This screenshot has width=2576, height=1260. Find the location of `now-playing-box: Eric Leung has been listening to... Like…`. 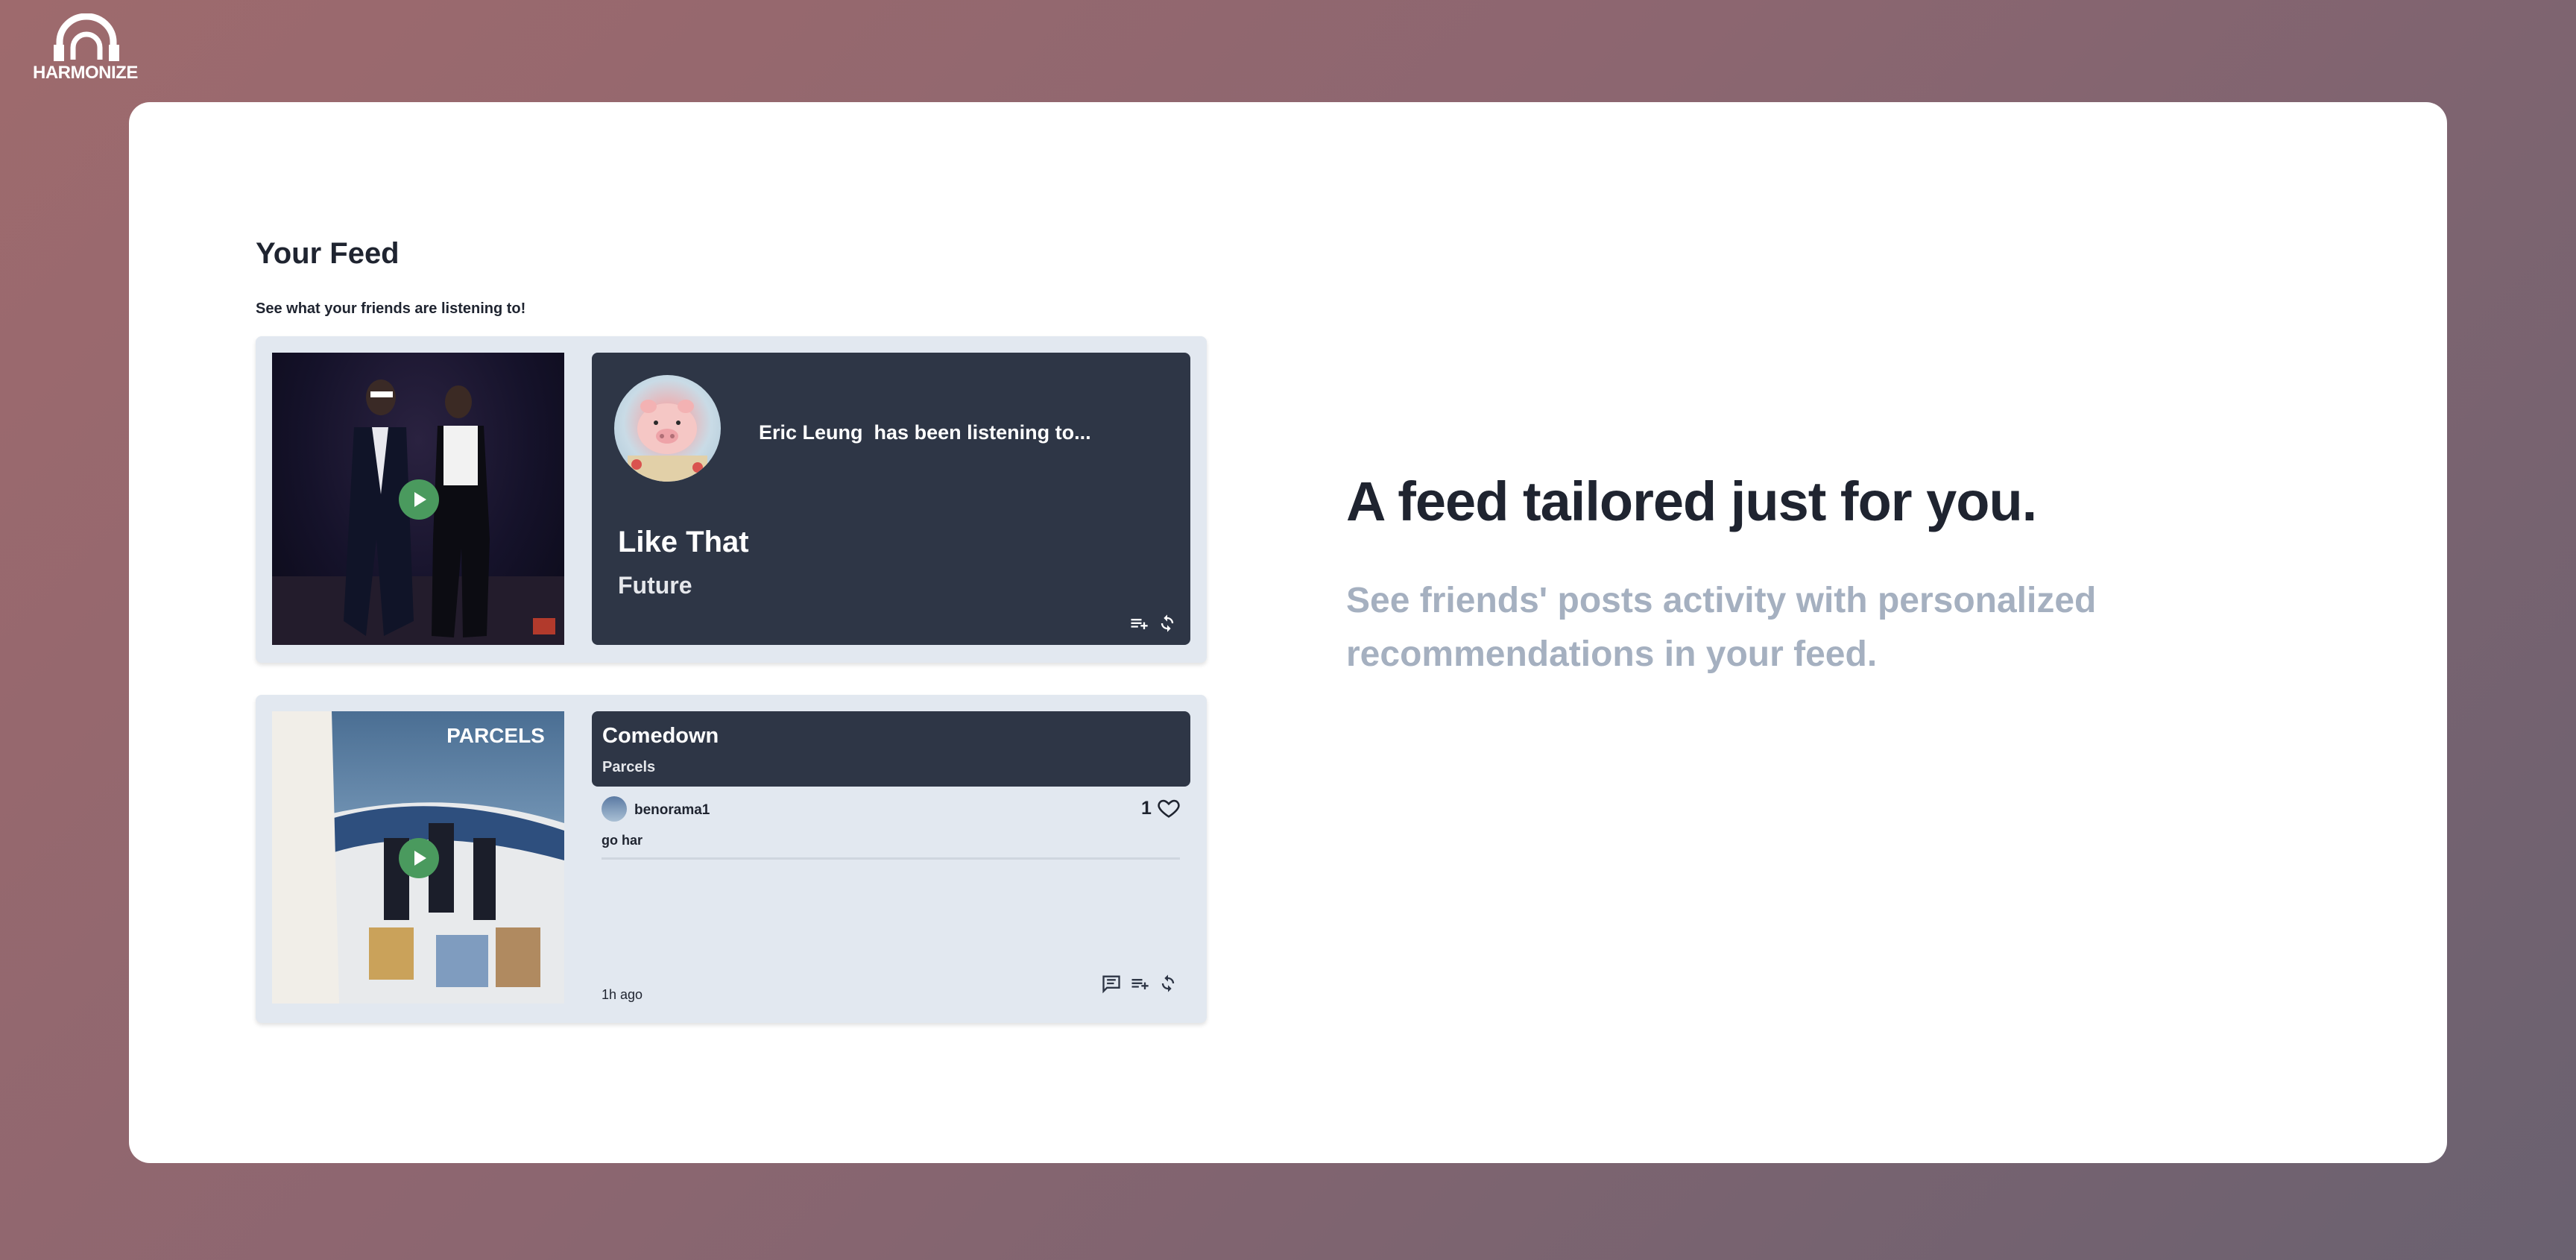

now-playing-box: Eric Leung has been listening to... Like… is located at coordinates (891, 499).